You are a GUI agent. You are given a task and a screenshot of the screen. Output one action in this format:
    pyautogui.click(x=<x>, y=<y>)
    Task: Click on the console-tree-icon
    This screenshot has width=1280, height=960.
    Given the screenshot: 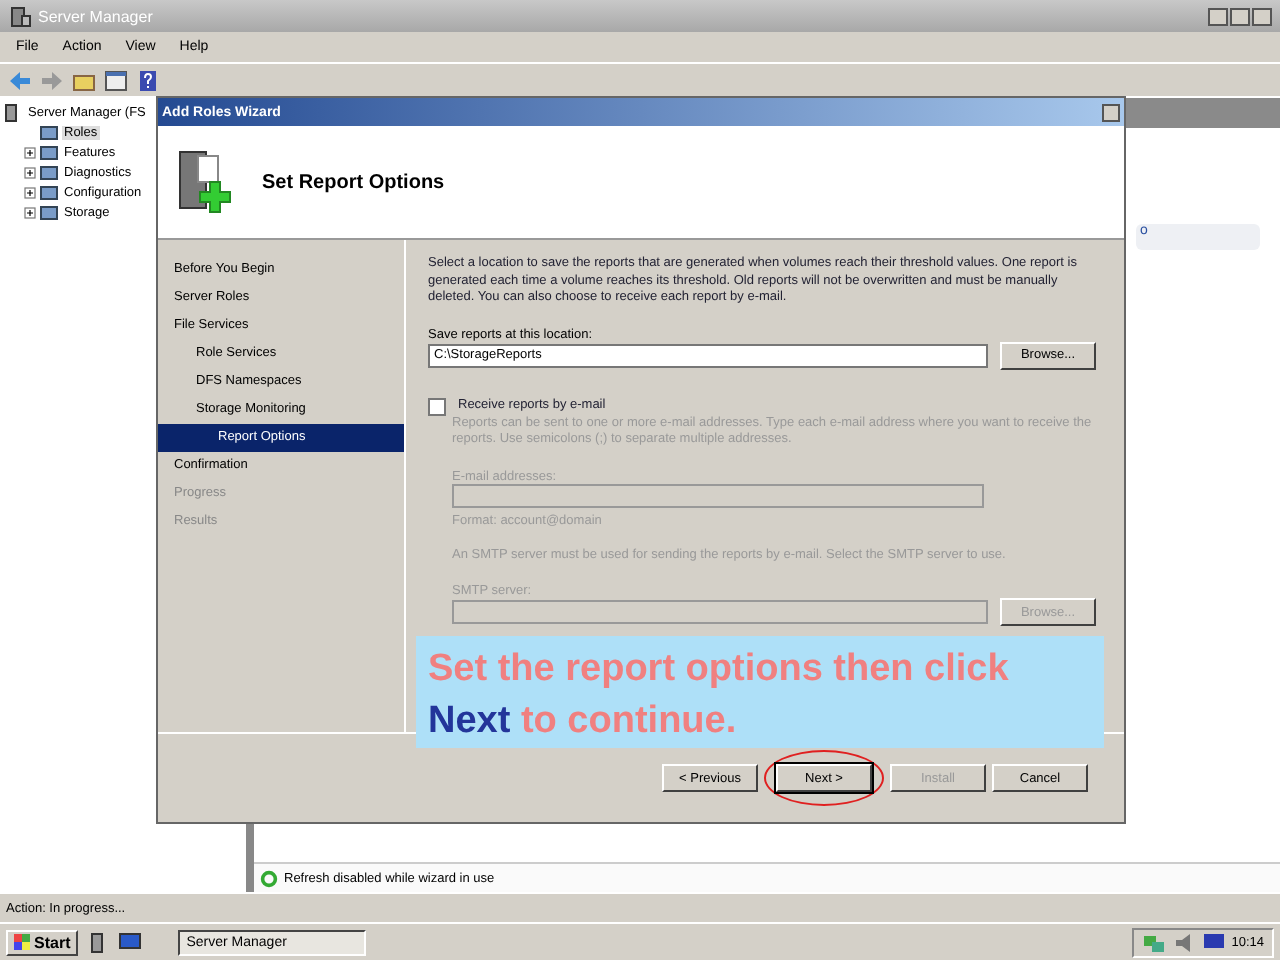 What is the action you would take?
    pyautogui.click(x=116, y=80)
    